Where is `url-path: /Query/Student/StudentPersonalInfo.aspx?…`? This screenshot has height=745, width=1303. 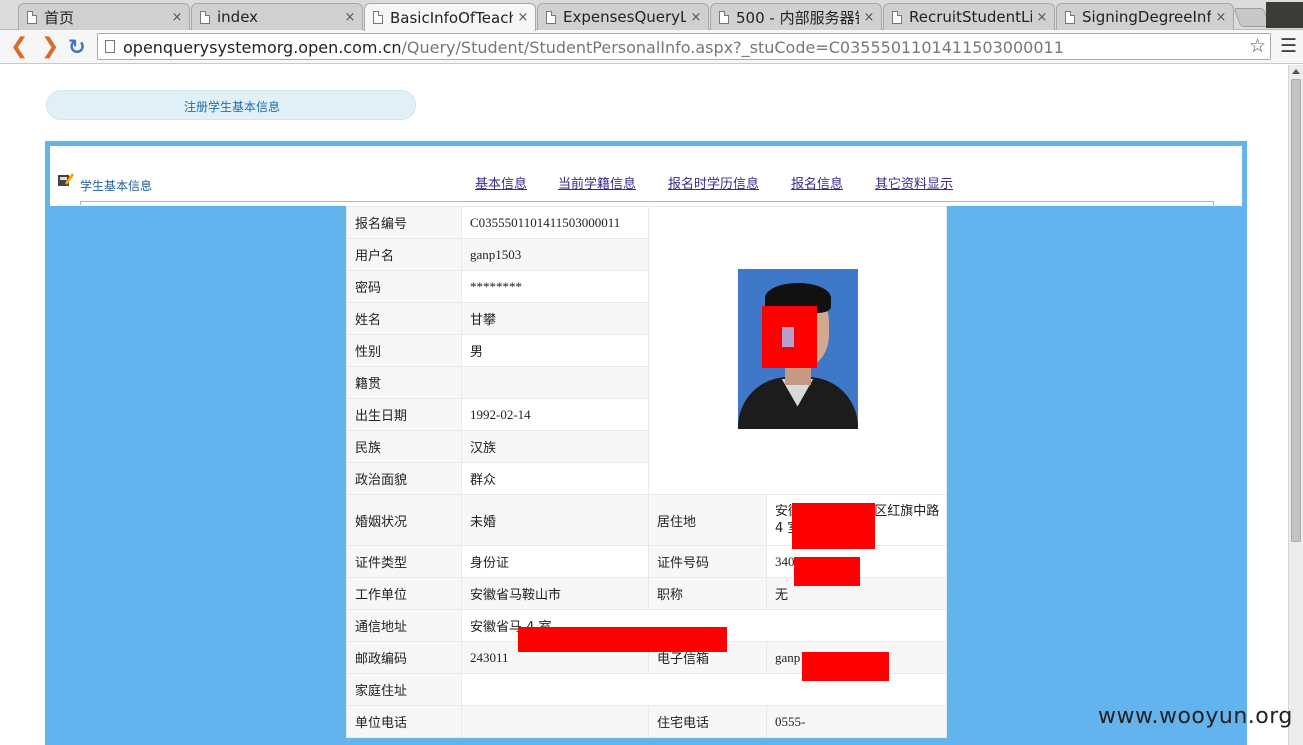 url-path: /Query/Student/StudentPersonalInfo.aspx?… is located at coordinates (732, 47).